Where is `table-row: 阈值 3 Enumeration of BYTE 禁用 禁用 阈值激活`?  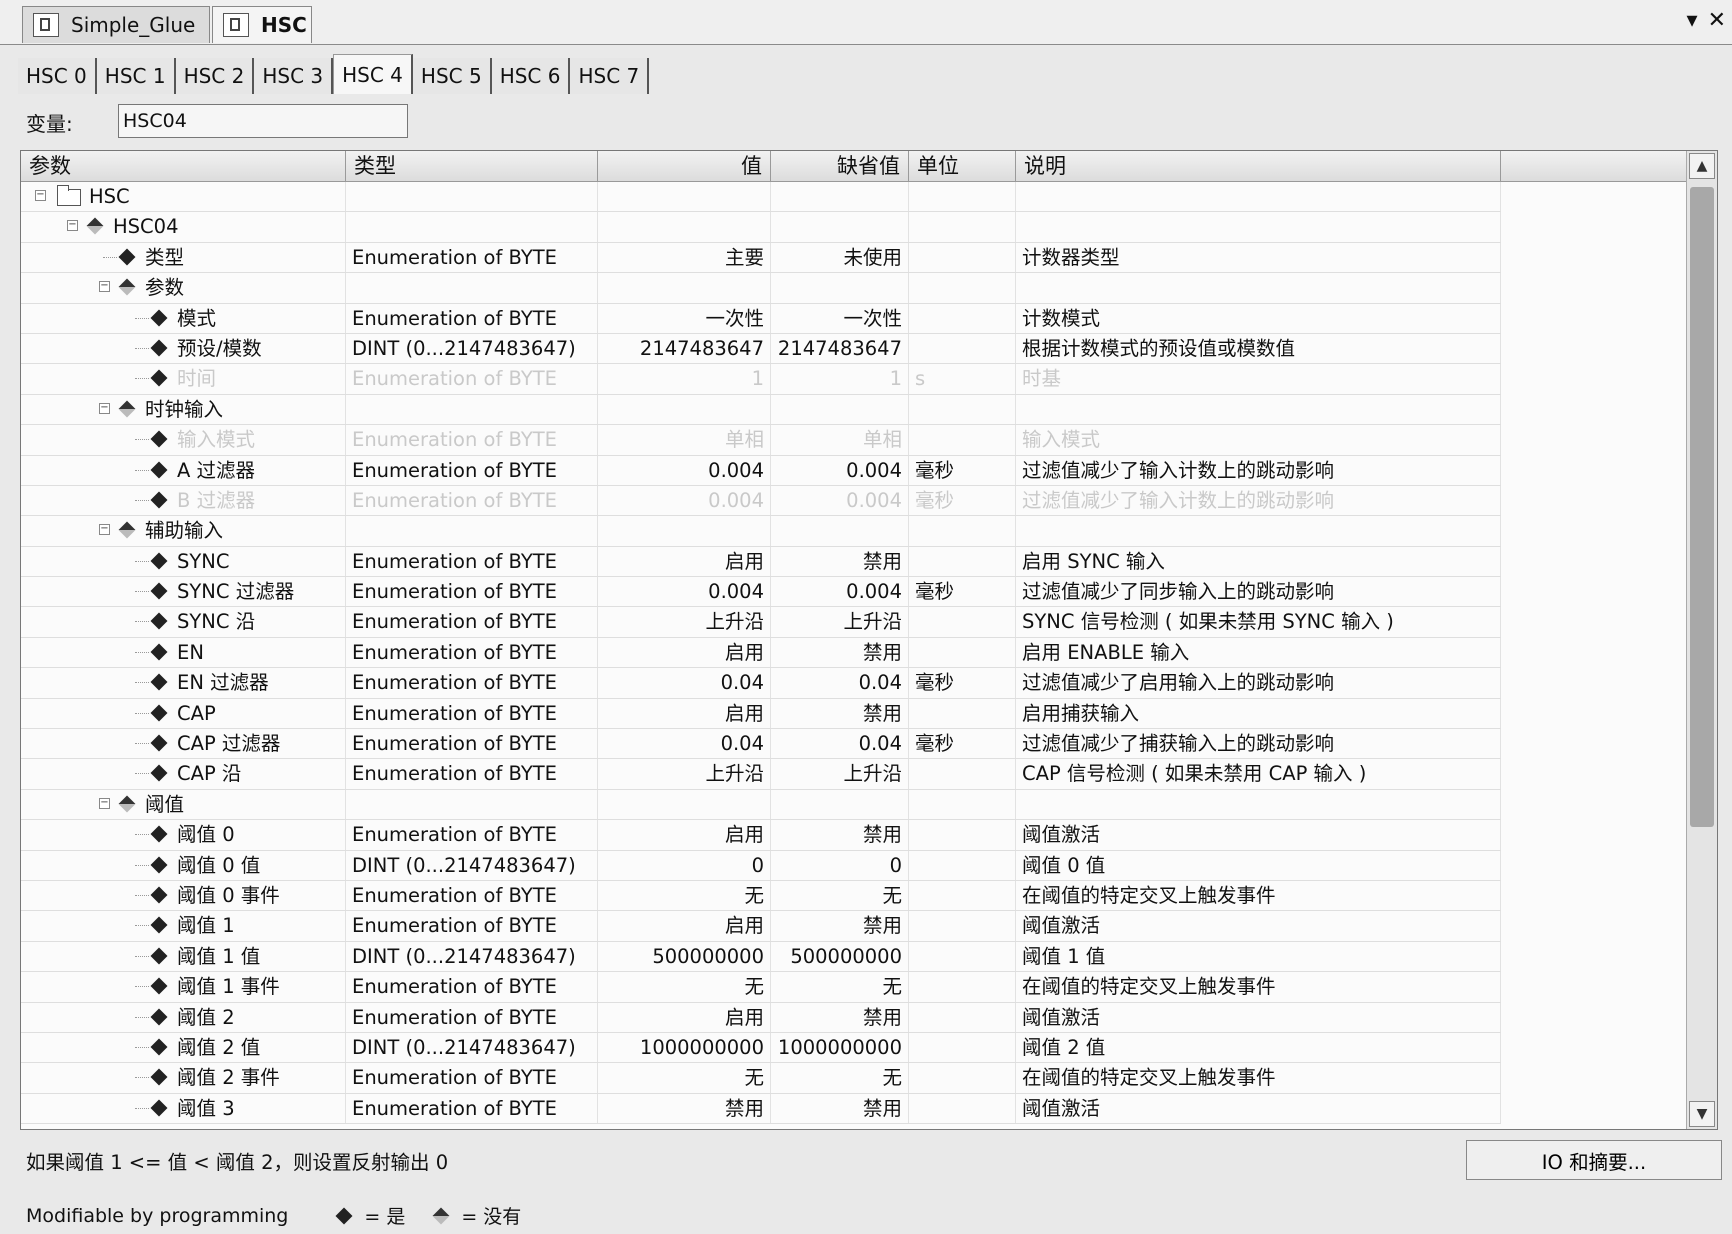
table-row: 阈值 3 Enumeration of BYTE 禁用 禁用 阈值激活 is located at coordinates (761, 1109).